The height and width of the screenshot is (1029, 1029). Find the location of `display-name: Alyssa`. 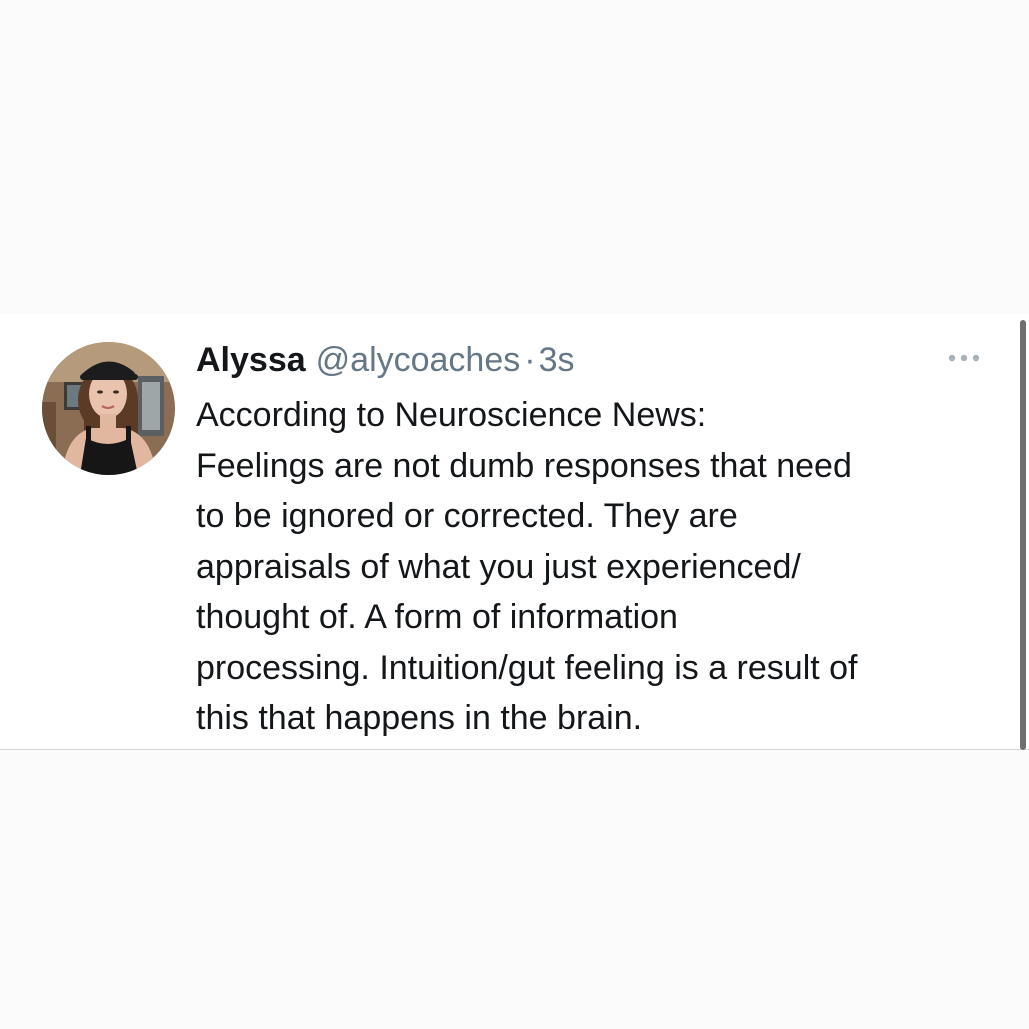

display-name: Alyssa is located at coordinates (251, 360).